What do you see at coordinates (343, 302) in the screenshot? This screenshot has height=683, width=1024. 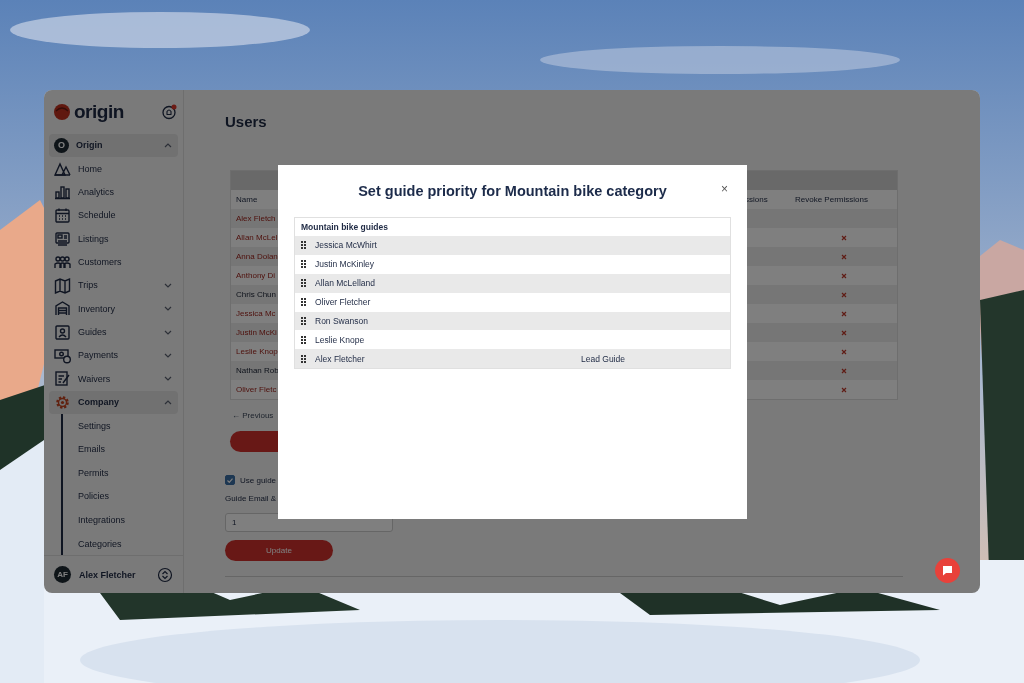 I see `guide-name: Oliver Fletcher` at bounding box center [343, 302].